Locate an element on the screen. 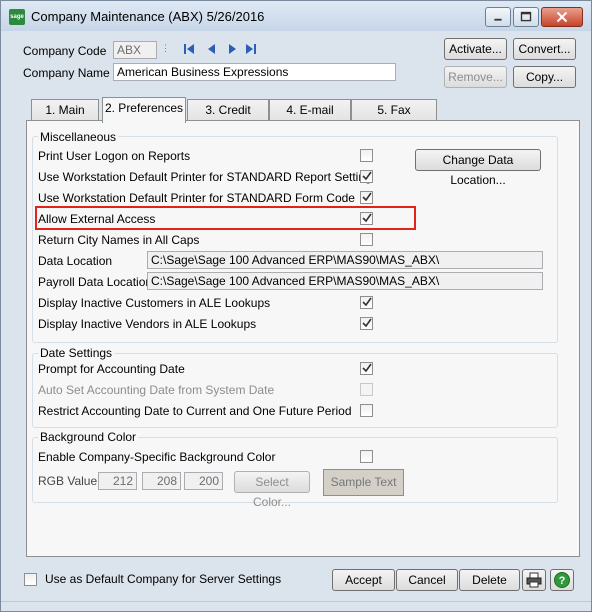 The image size is (600, 616). title-bar: sage Company Maintenance (ABX) 5/26/2016 is located at coordinates (296, 16).